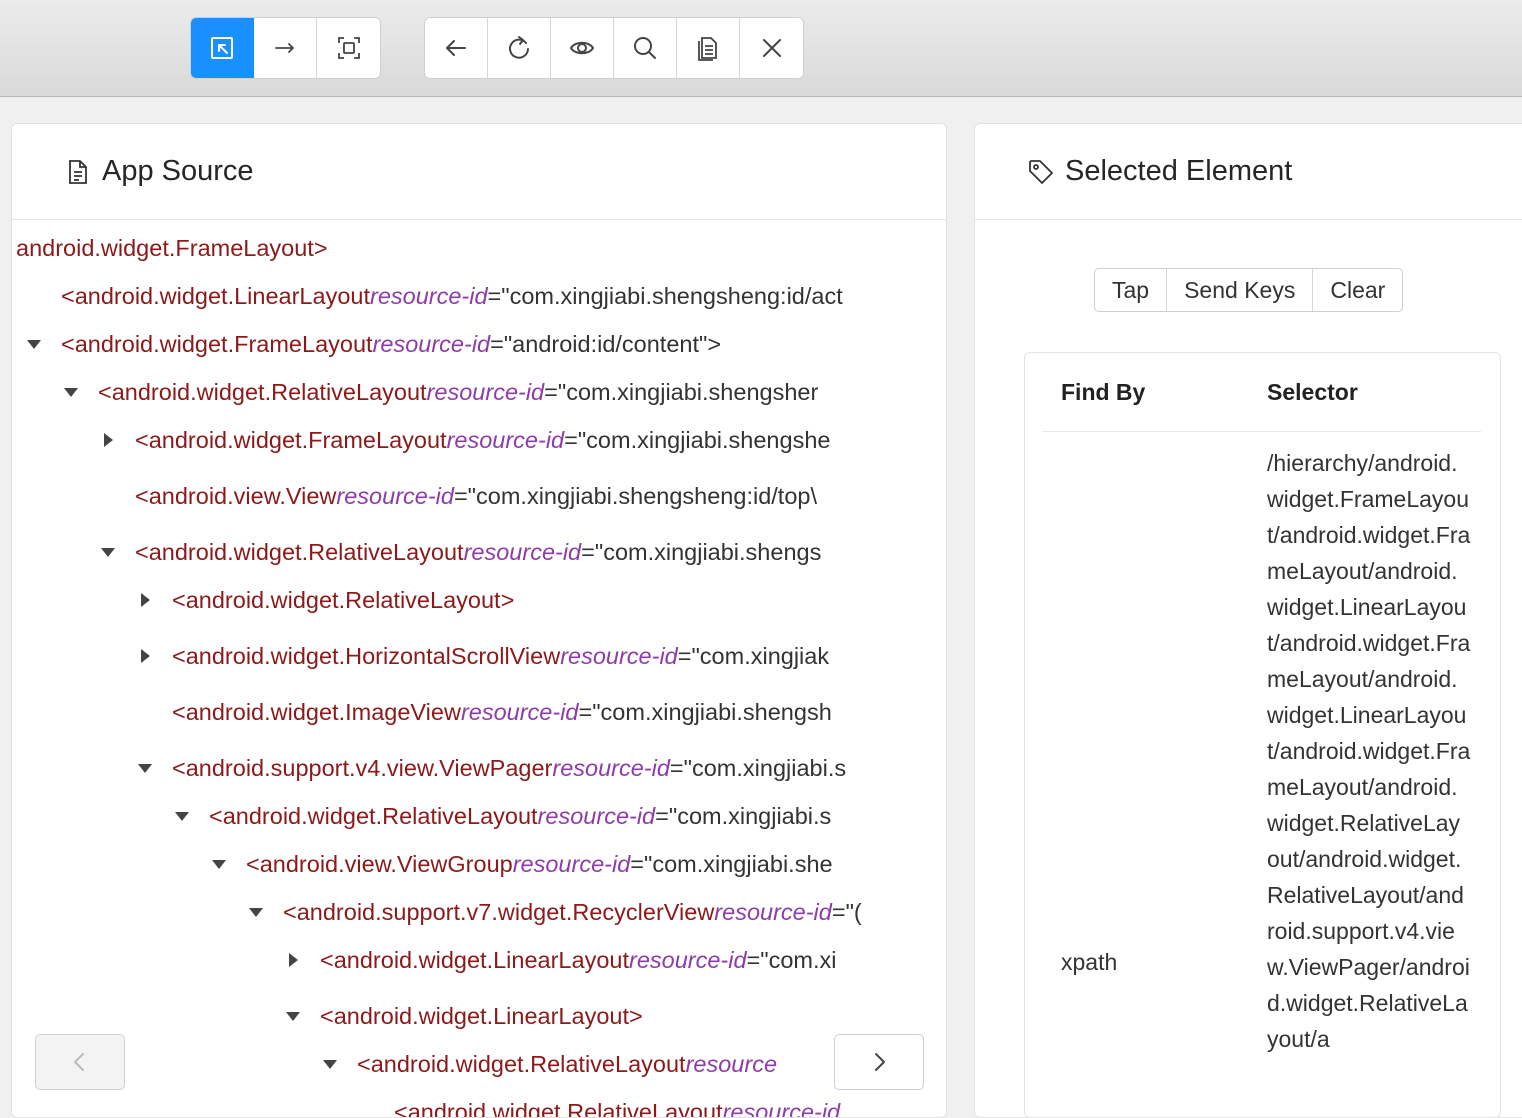  I want to click on element-actions: Tap Send Keys Clear, so click(1249, 290).